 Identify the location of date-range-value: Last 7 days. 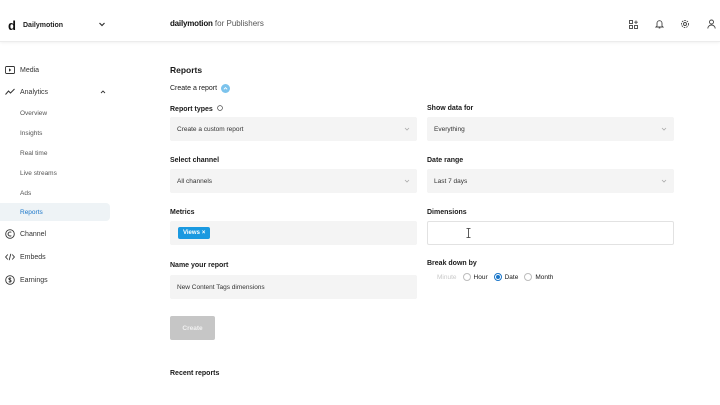
(451, 181).